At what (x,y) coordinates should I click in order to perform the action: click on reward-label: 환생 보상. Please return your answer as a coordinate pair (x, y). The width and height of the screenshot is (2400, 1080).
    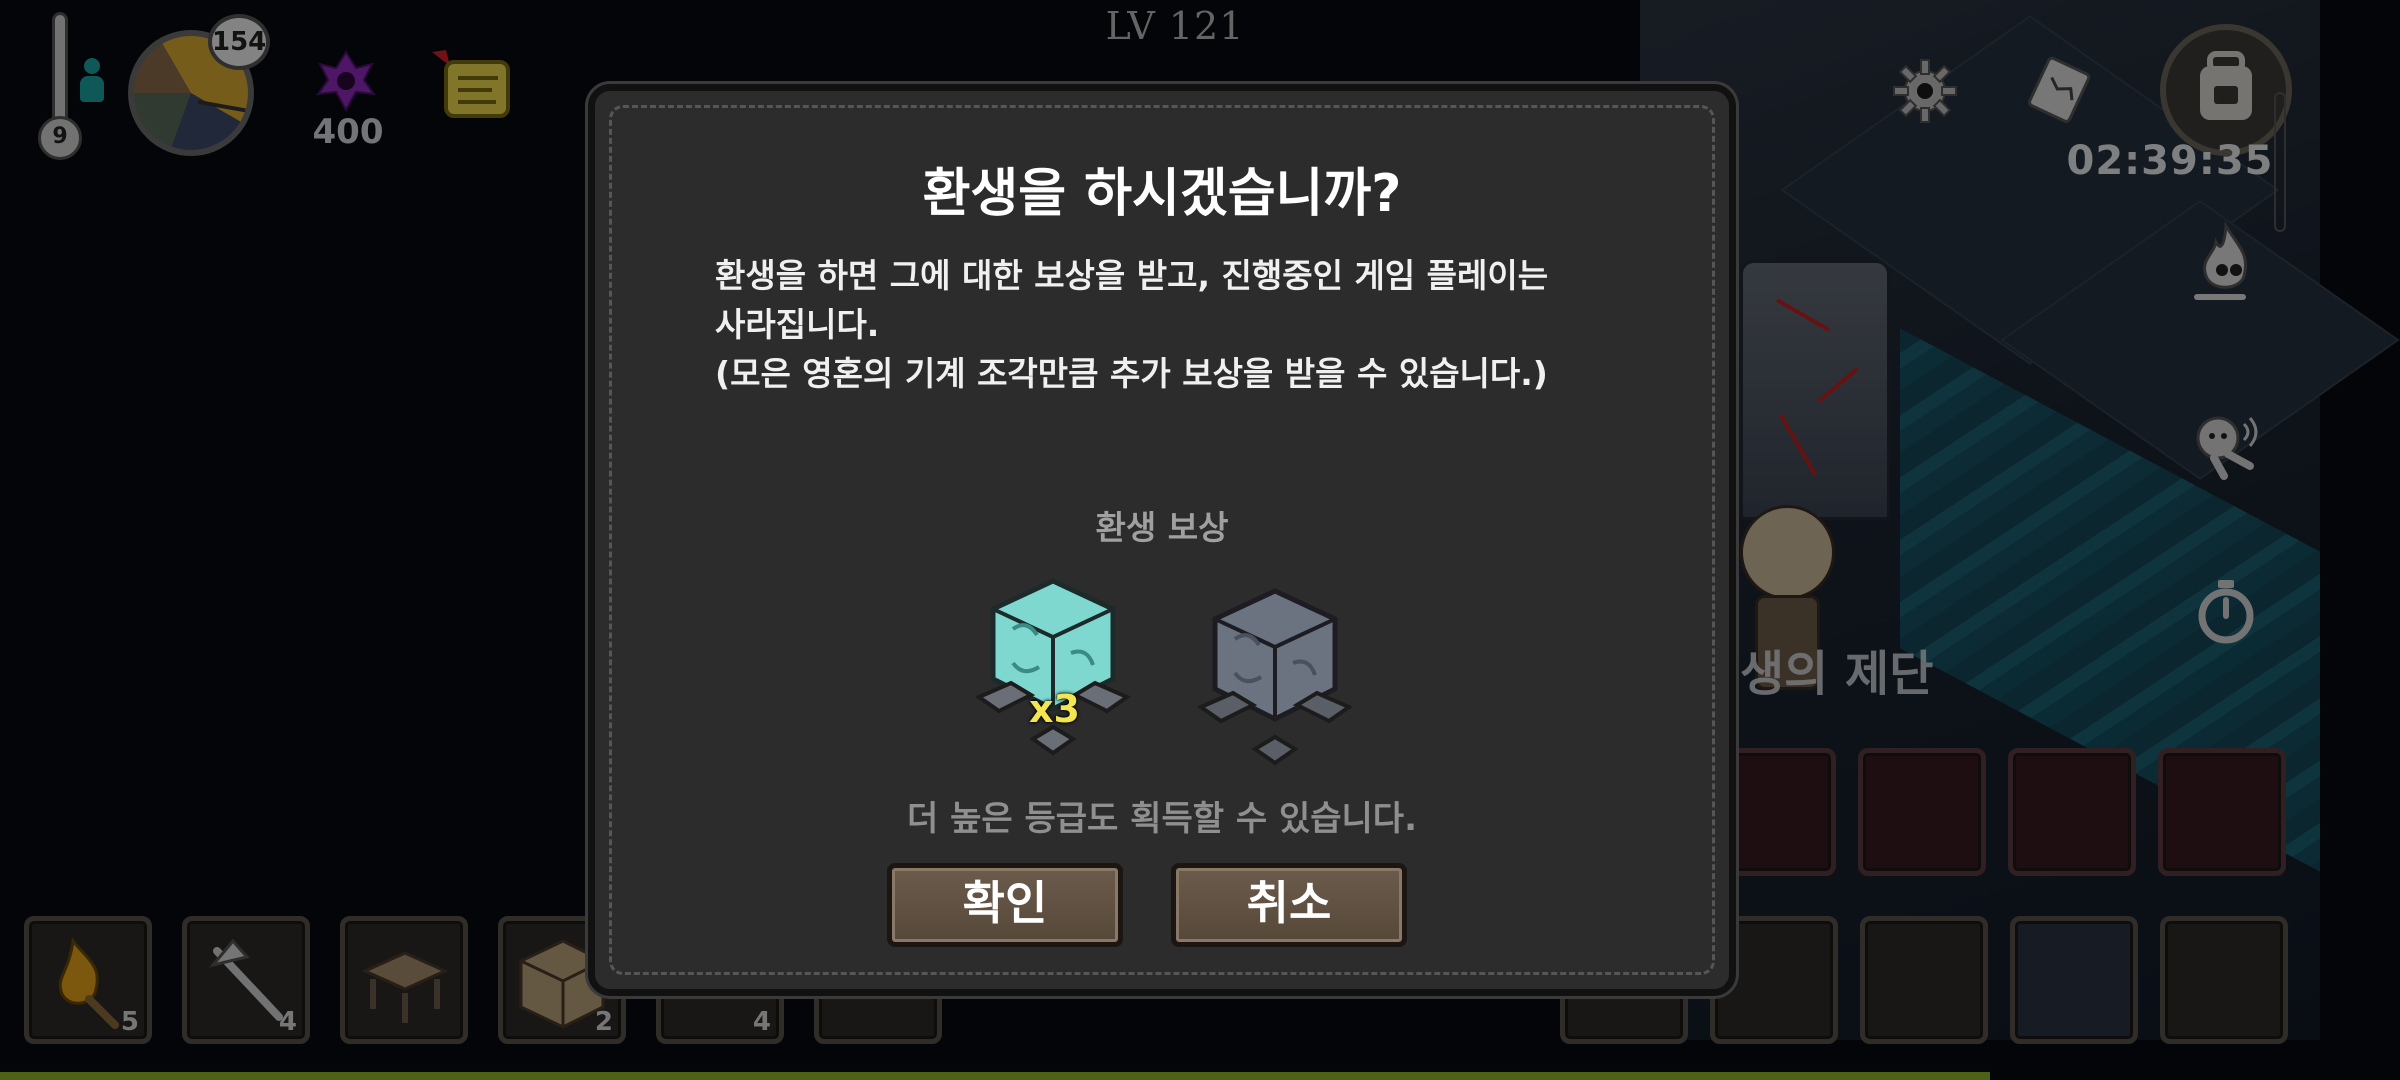
    Looking at the image, I should click on (1162, 527).